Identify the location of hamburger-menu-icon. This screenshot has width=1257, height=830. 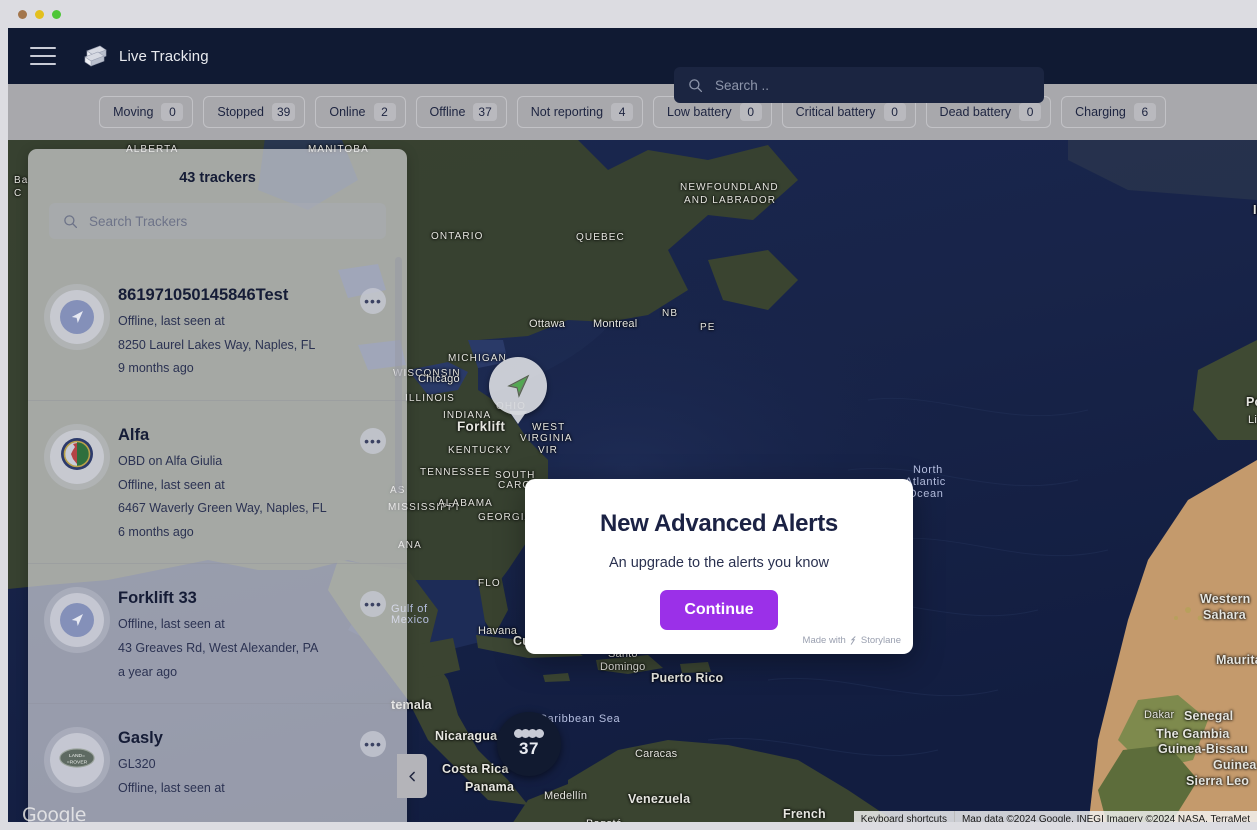
(43, 56).